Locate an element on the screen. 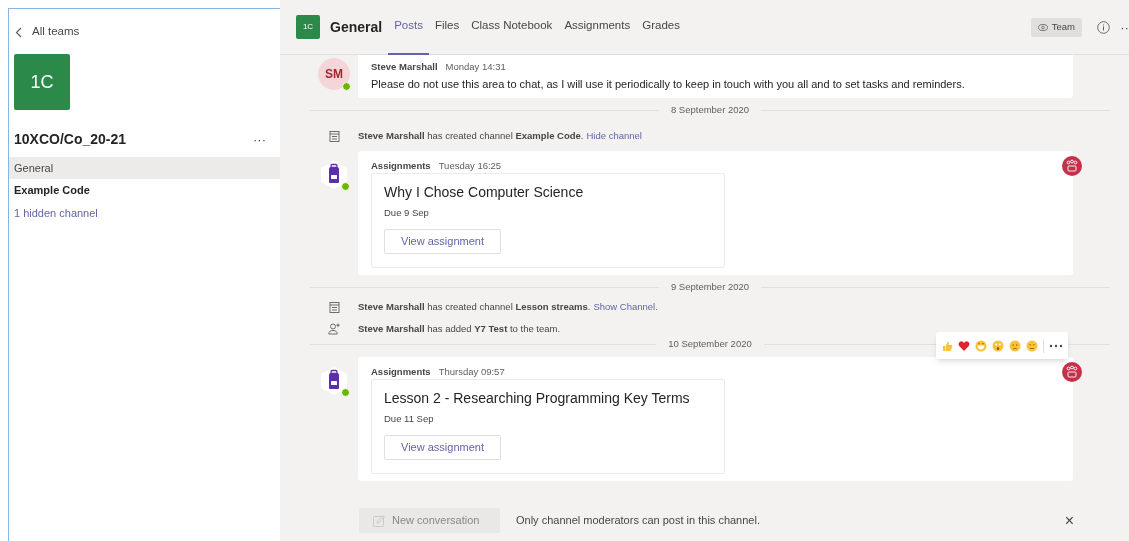  channel-item: Example Code is located at coordinates (144, 190).